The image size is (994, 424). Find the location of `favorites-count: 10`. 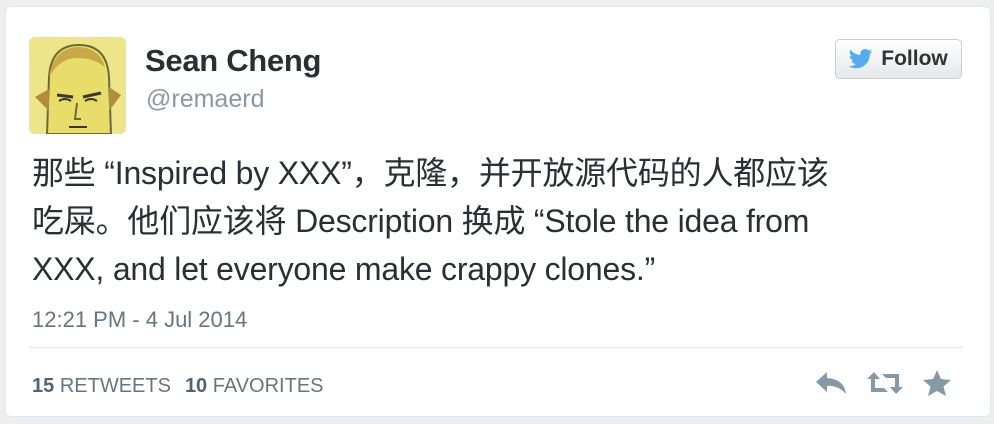

favorites-count: 10 is located at coordinates (196, 386).